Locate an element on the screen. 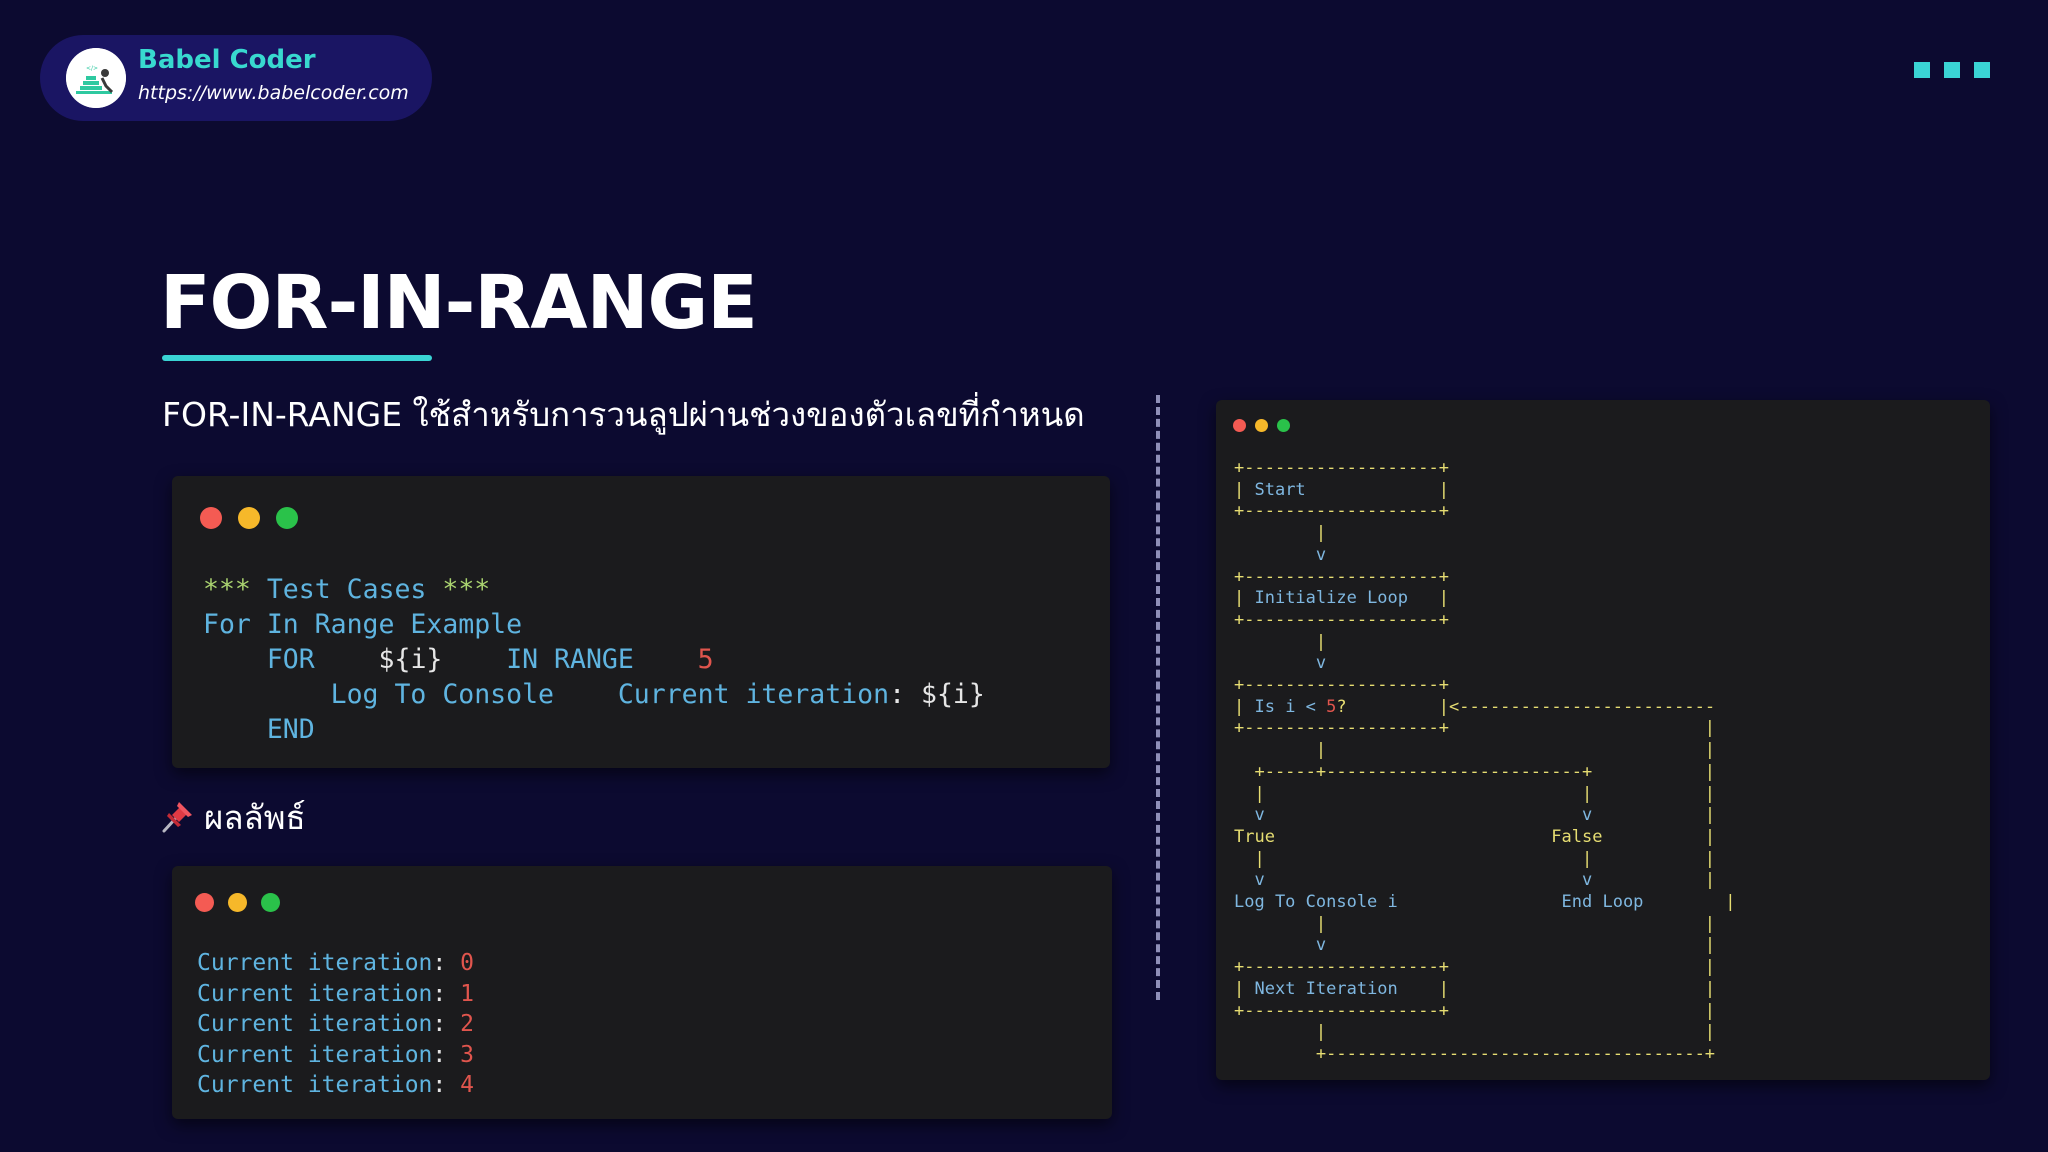 Image resolution: width=2048 pixels, height=1152 pixels. code-log-variable: ${i} is located at coordinates (953, 694).